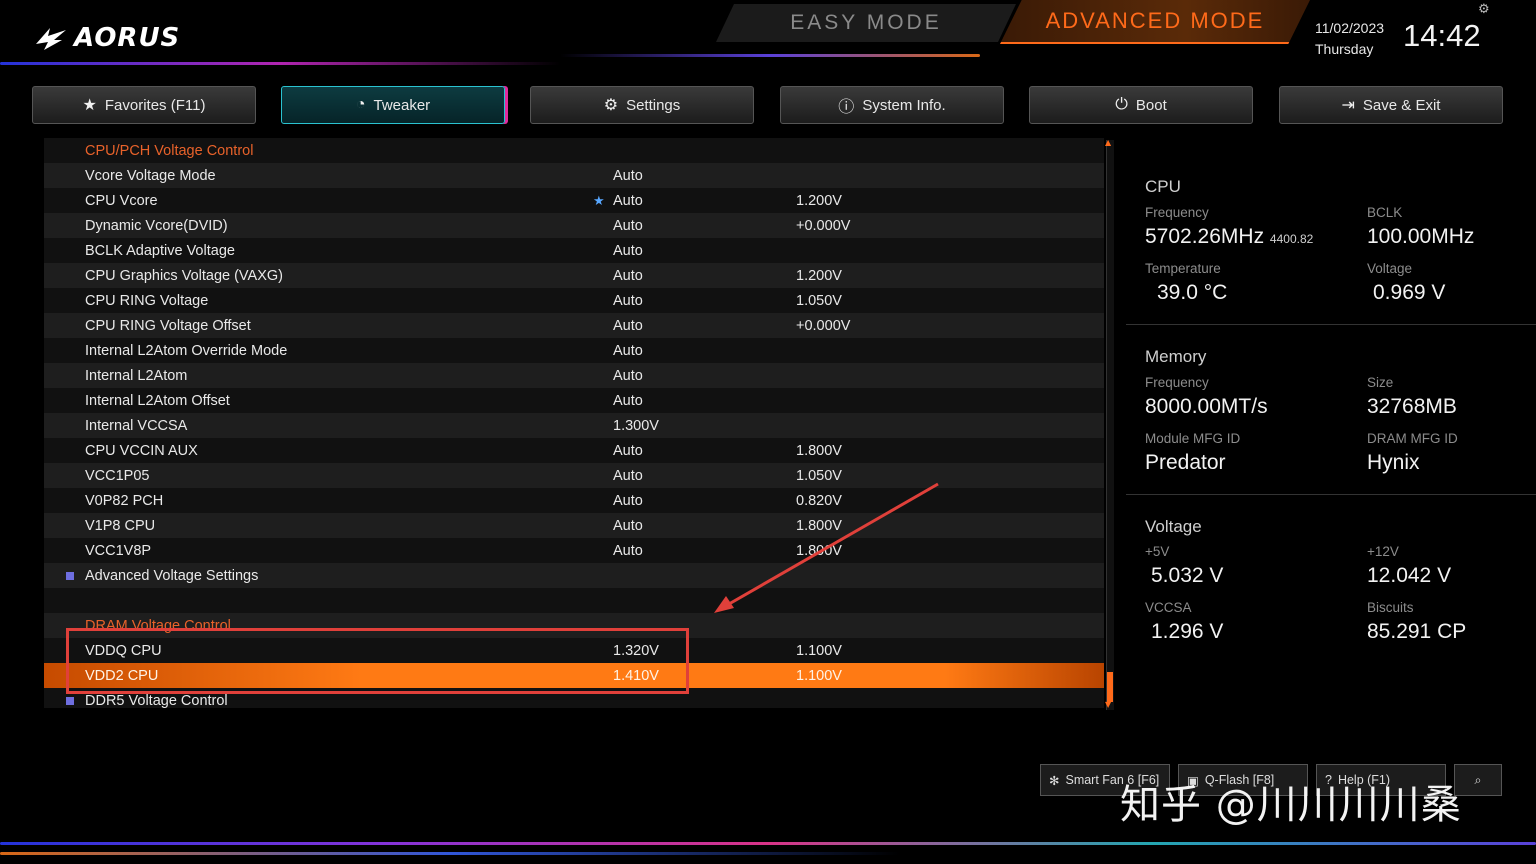 This screenshot has height=864, width=1536. What do you see at coordinates (574, 200) in the screenshot?
I see `setting-row: CPU Vcore ★ Auto 1.200V` at bounding box center [574, 200].